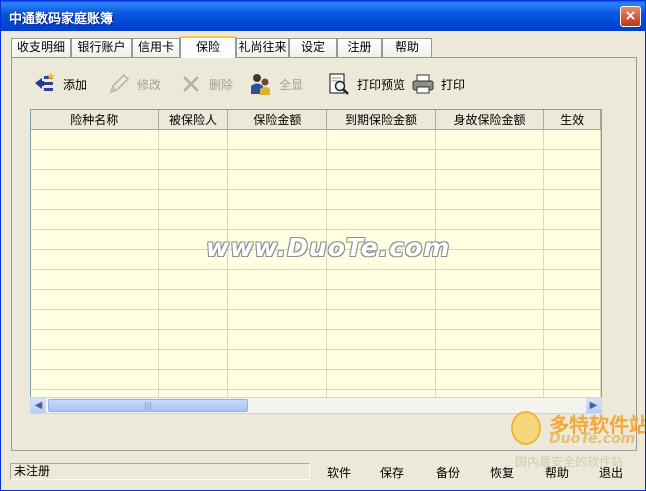 Image resolution: width=646 pixels, height=491 pixels. Describe the element at coordinates (208, 47) in the screenshot. I see `tab-insurance: 保险` at that location.